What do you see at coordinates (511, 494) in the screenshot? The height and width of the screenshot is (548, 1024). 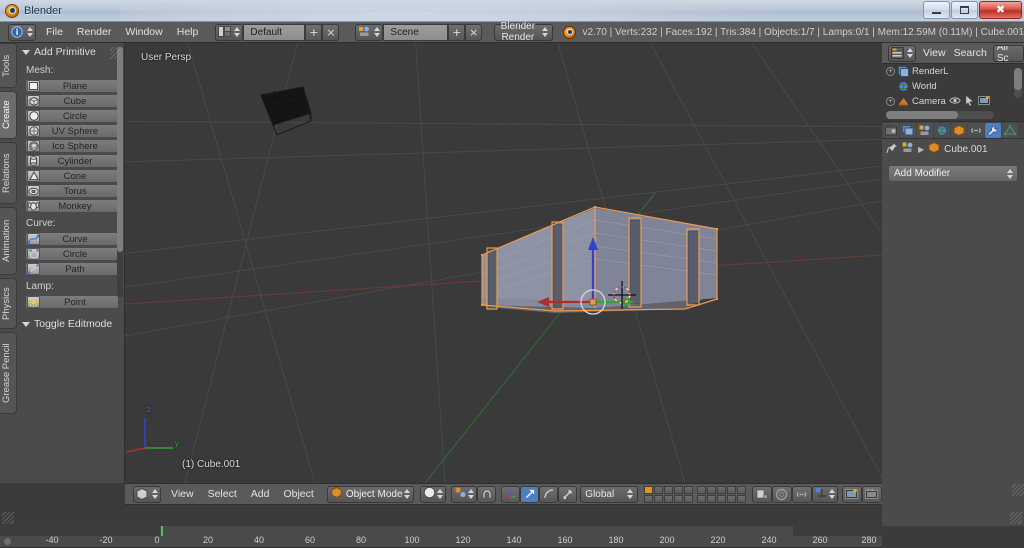 I see `manipulator-toggle` at bounding box center [511, 494].